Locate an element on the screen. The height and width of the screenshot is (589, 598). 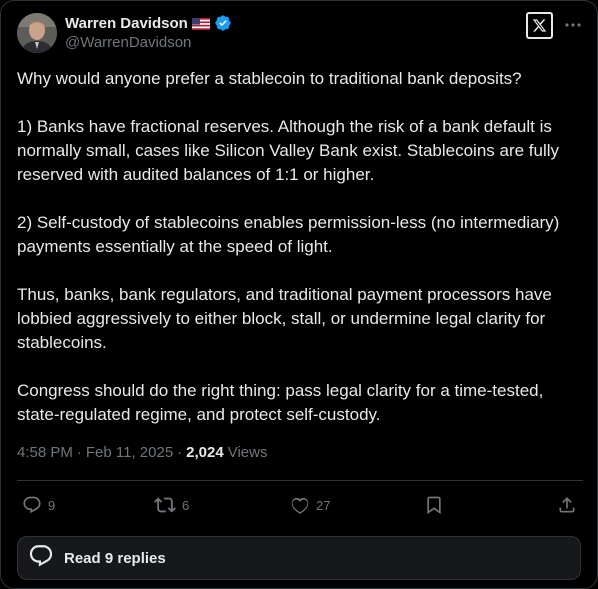
author-handle: @WarrenDavidson is located at coordinates (128, 42).